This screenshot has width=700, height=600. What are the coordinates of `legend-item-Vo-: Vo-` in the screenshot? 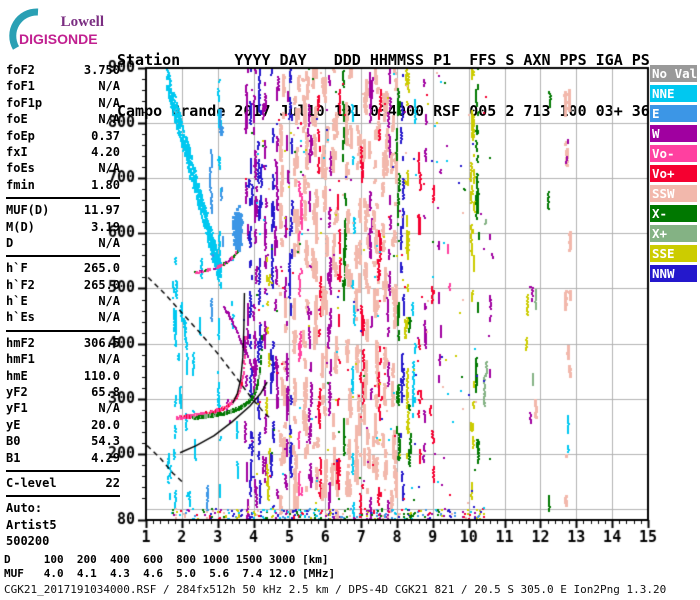 It's located at (673, 153).